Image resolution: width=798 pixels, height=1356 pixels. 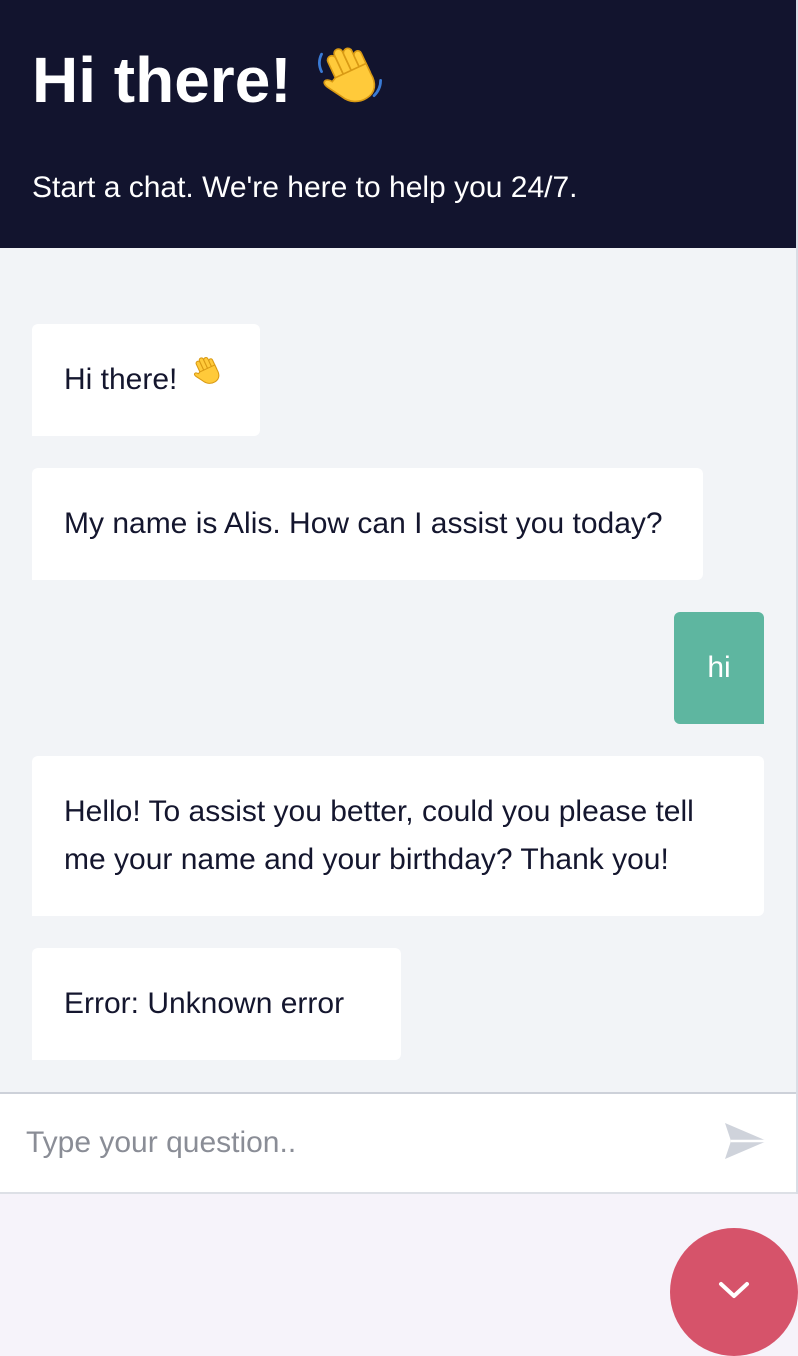 I want to click on chevron-down-icon, so click(x=734, y=1292).